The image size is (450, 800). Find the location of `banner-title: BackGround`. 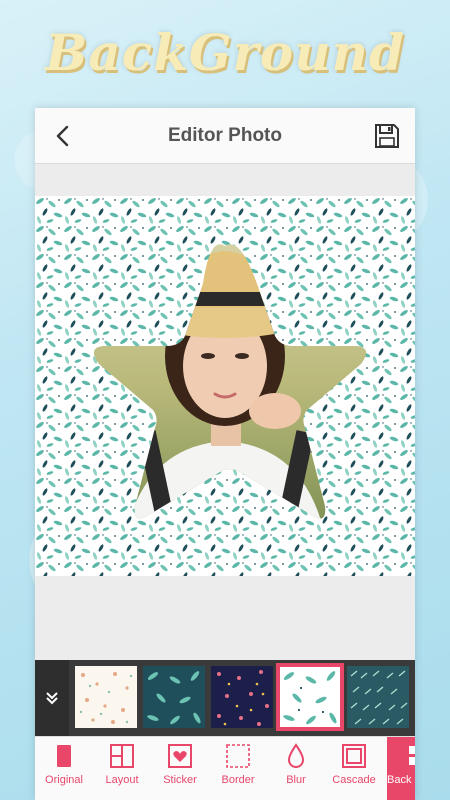

banner-title: BackGround is located at coordinates (225, 52).